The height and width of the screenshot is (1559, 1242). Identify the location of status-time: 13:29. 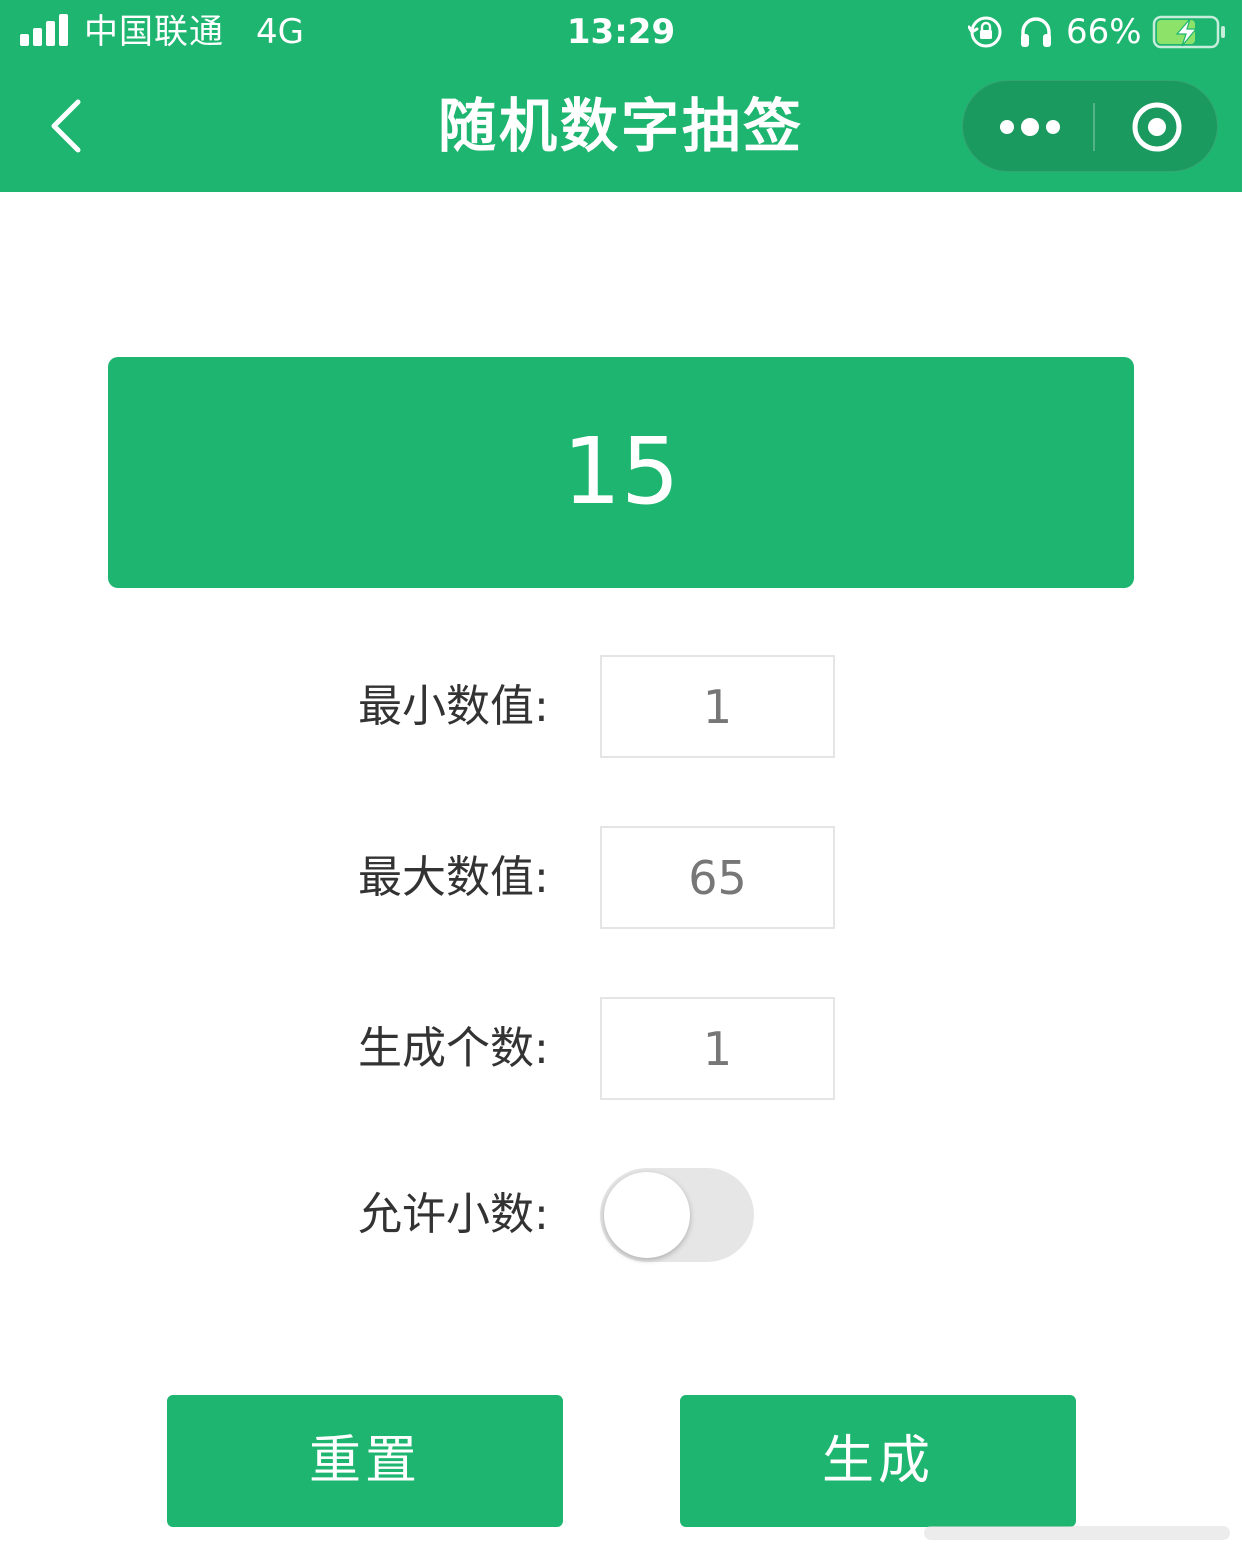
(621, 32).